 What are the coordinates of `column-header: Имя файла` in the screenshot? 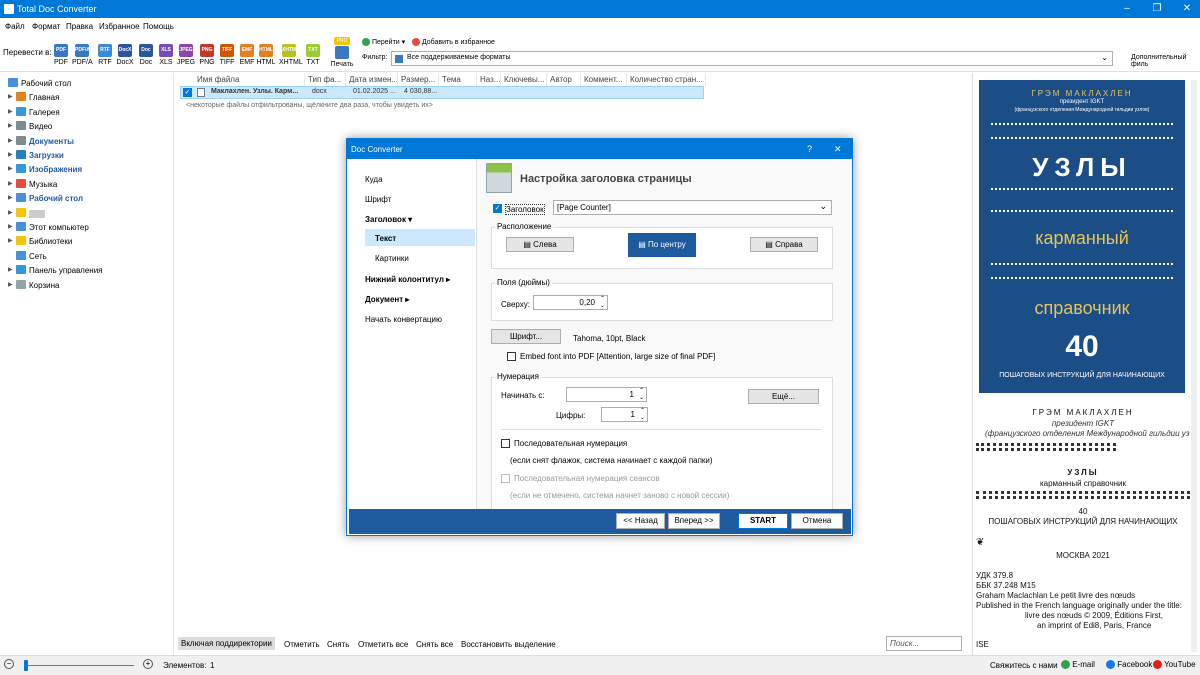 It's located at (249, 79).